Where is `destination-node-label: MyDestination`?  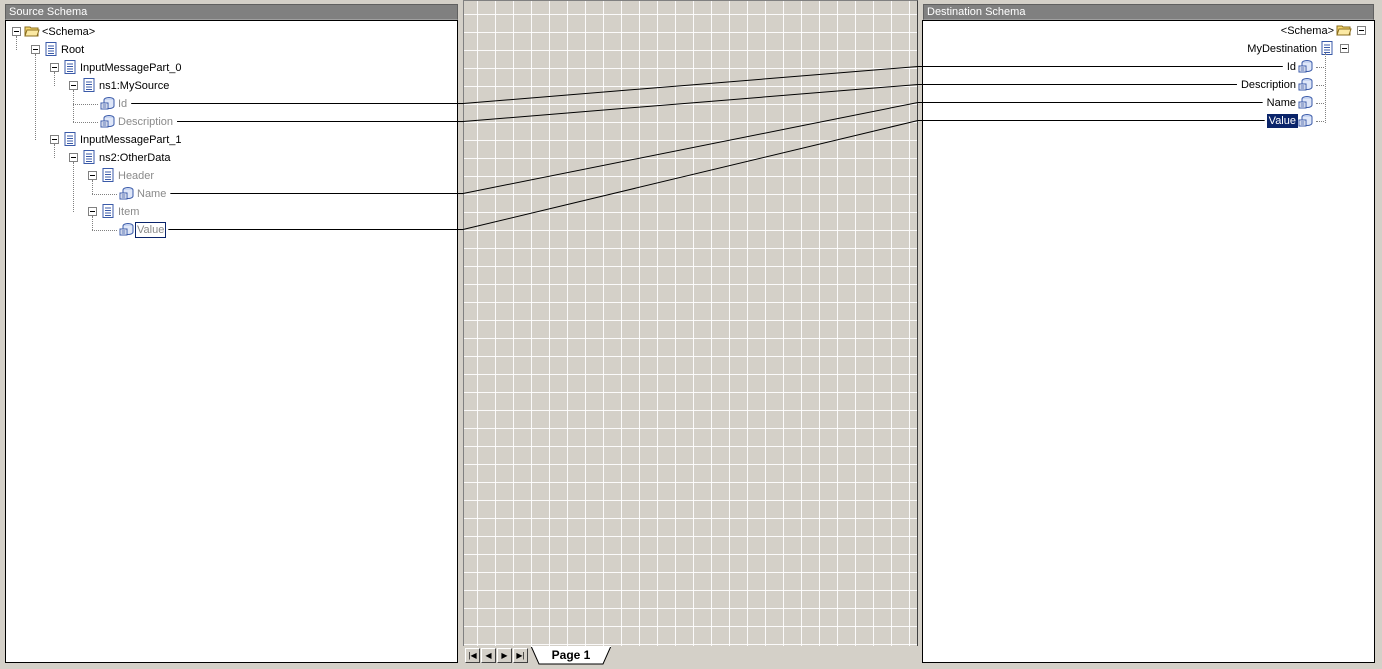 destination-node-label: MyDestination is located at coordinates (1282, 49).